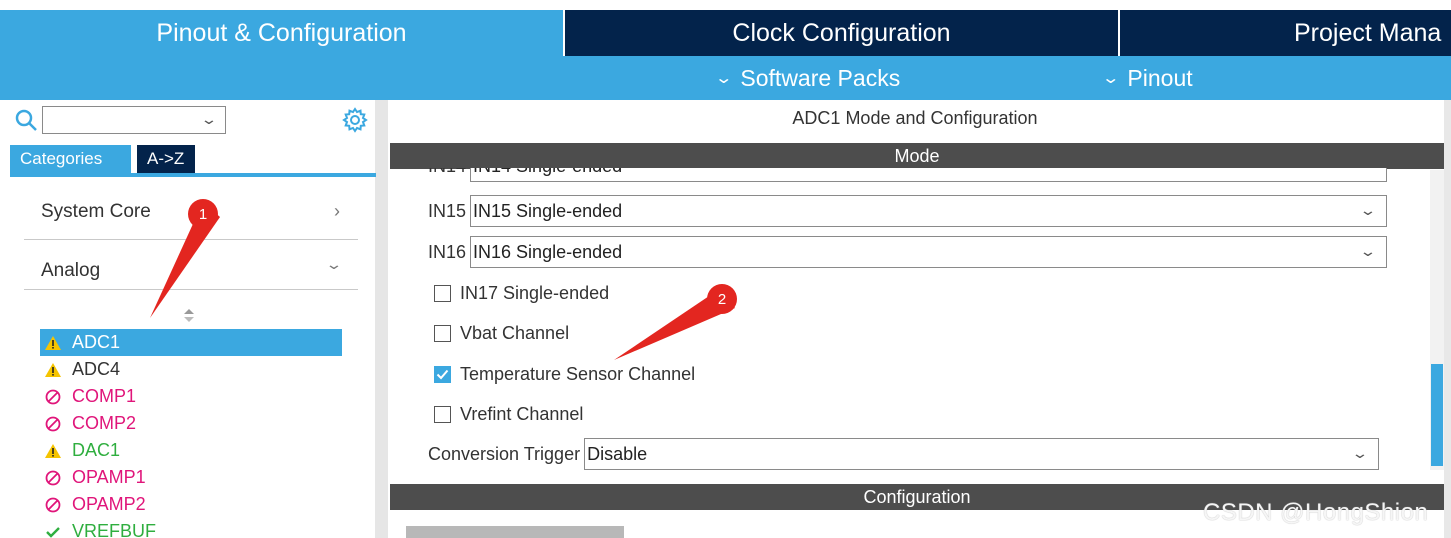 Image resolution: width=1451 pixels, height=538 pixels. I want to click on annotation-arrows, so click(442, 281).